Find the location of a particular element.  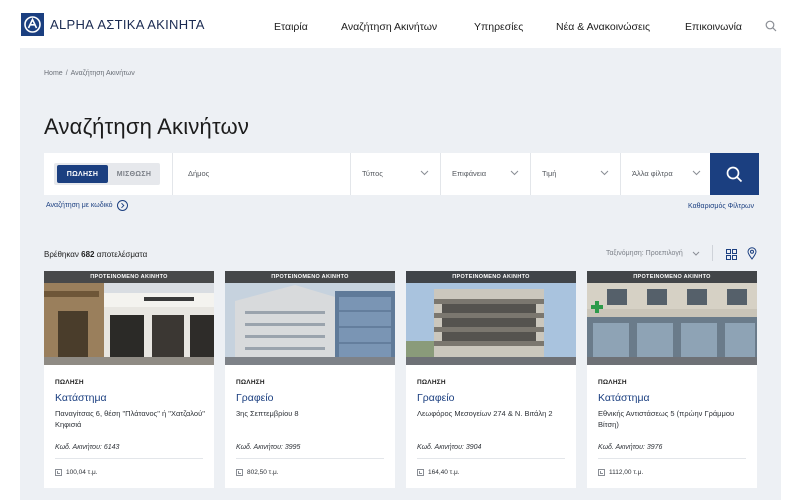

search-submit-button is located at coordinates (734, 174).